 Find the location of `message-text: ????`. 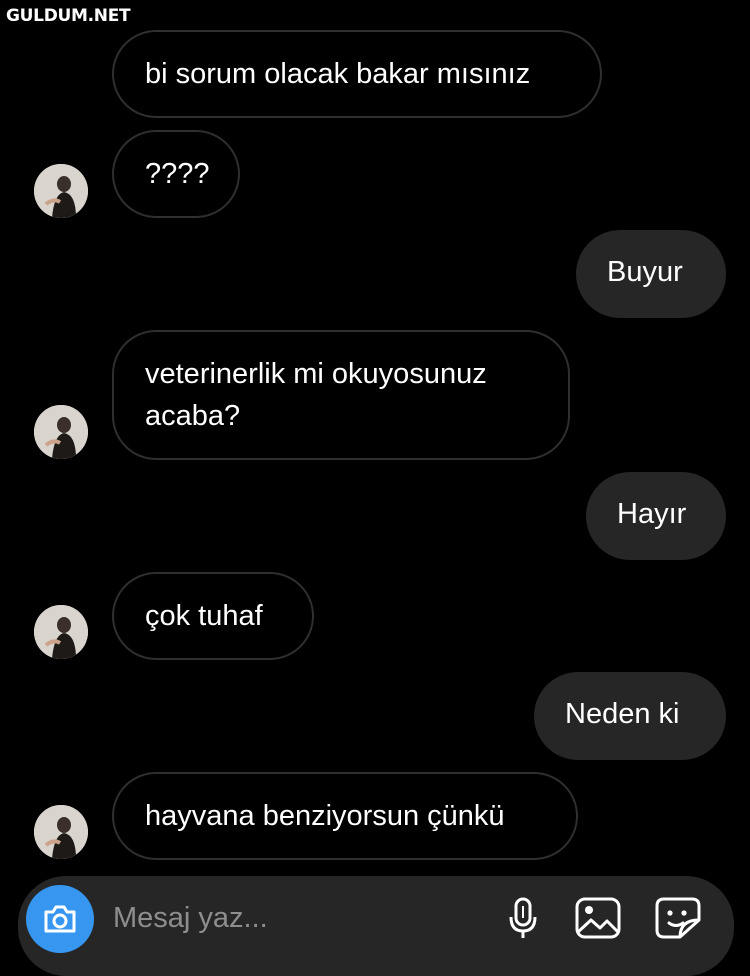

message-text: ???? is located at coordinates (177, 174).